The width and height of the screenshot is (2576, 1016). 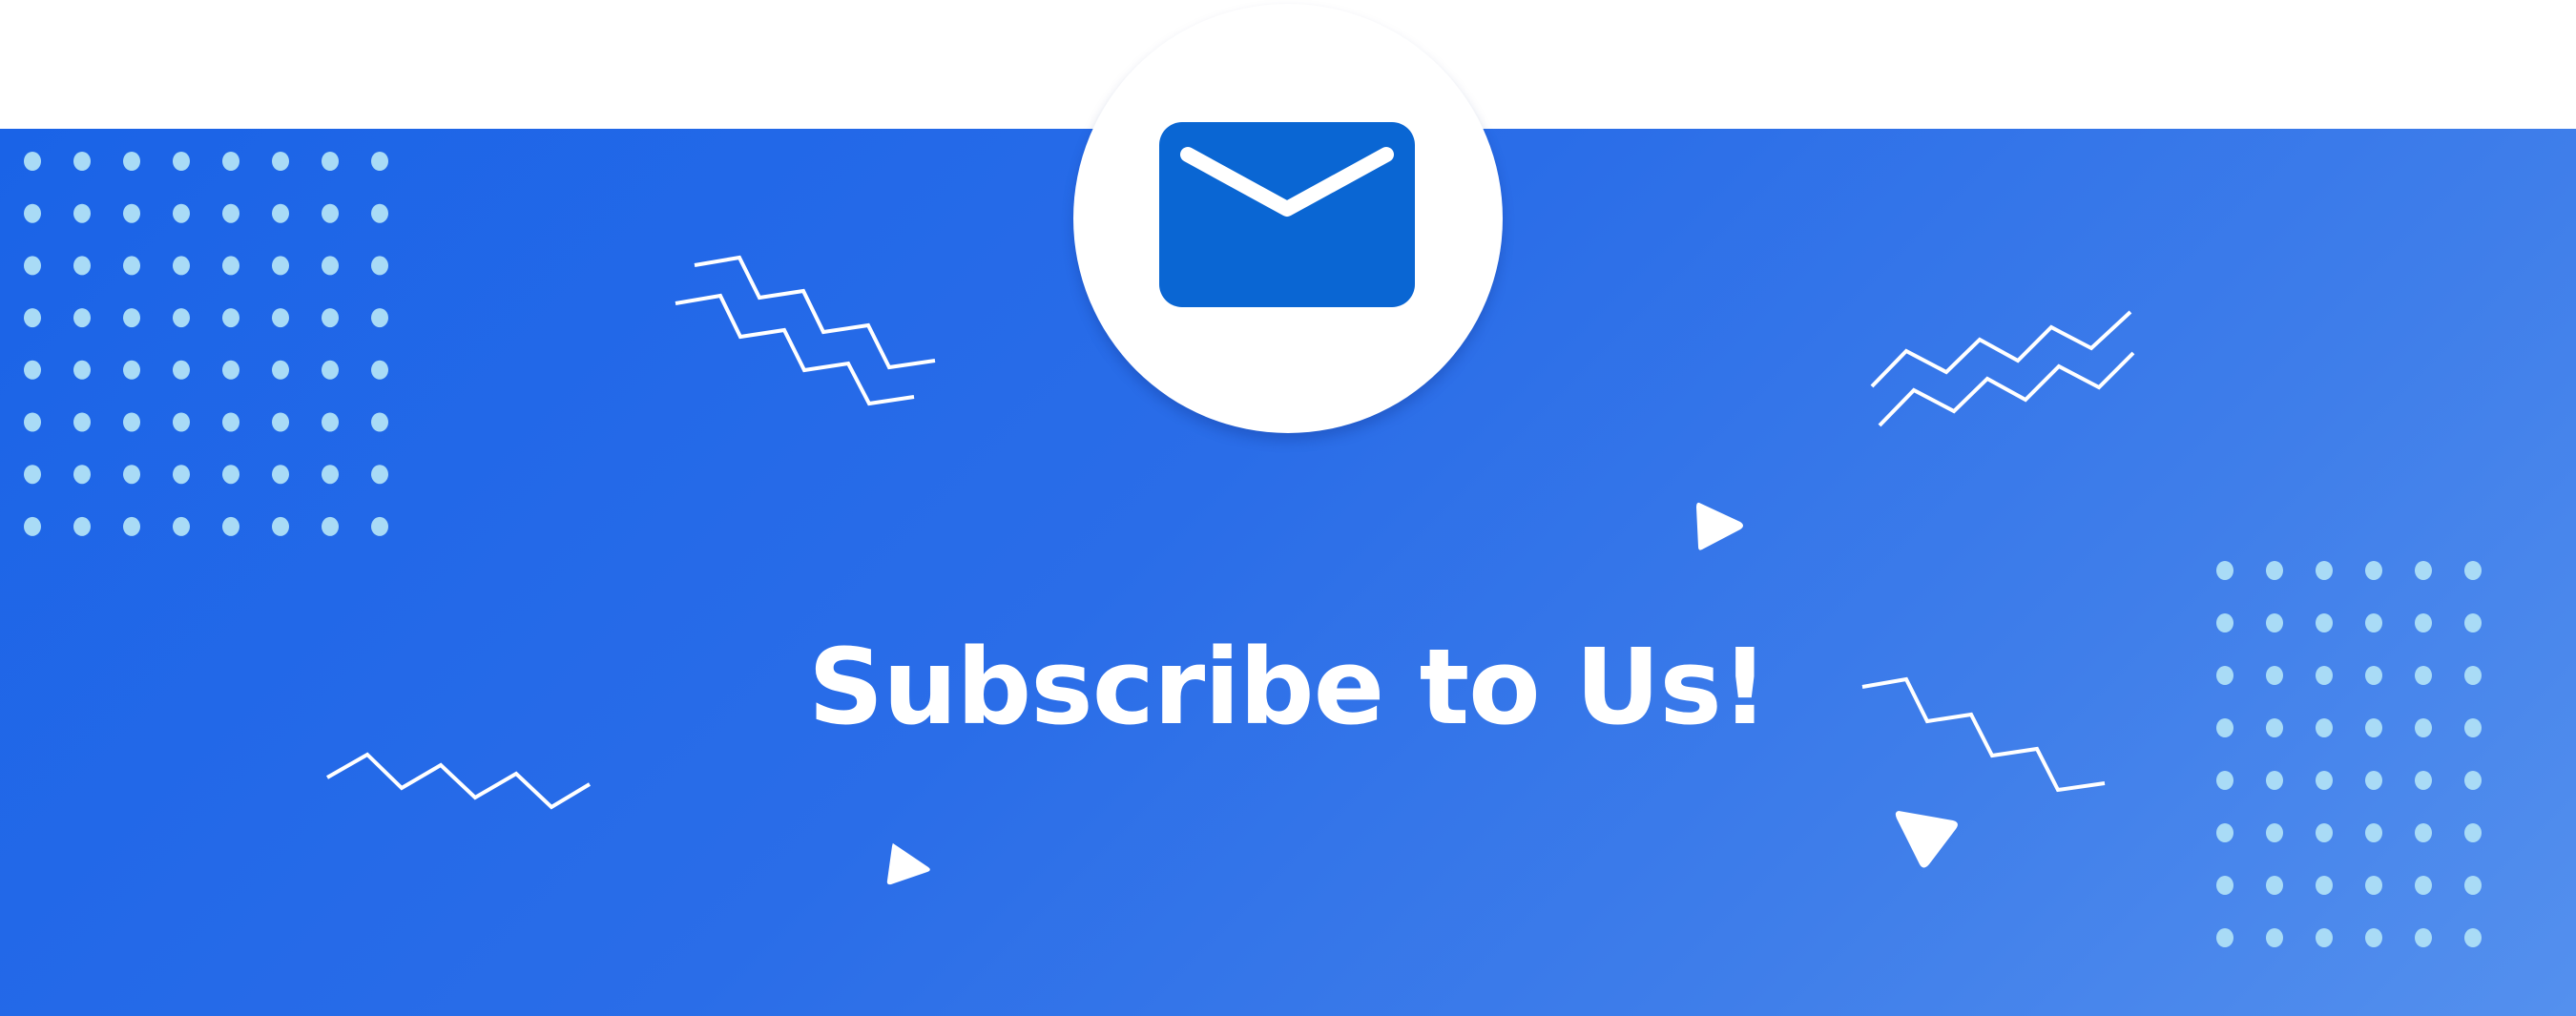 I want to click on envelope-icon, so click(x=1287, y=214).